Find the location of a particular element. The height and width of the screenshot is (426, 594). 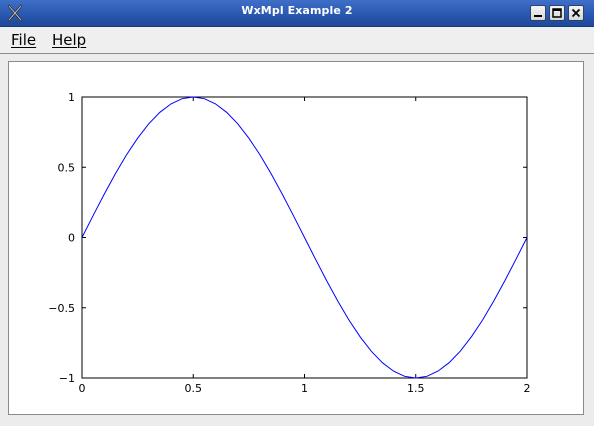

maximize-button is located at coordinates (557, 13).